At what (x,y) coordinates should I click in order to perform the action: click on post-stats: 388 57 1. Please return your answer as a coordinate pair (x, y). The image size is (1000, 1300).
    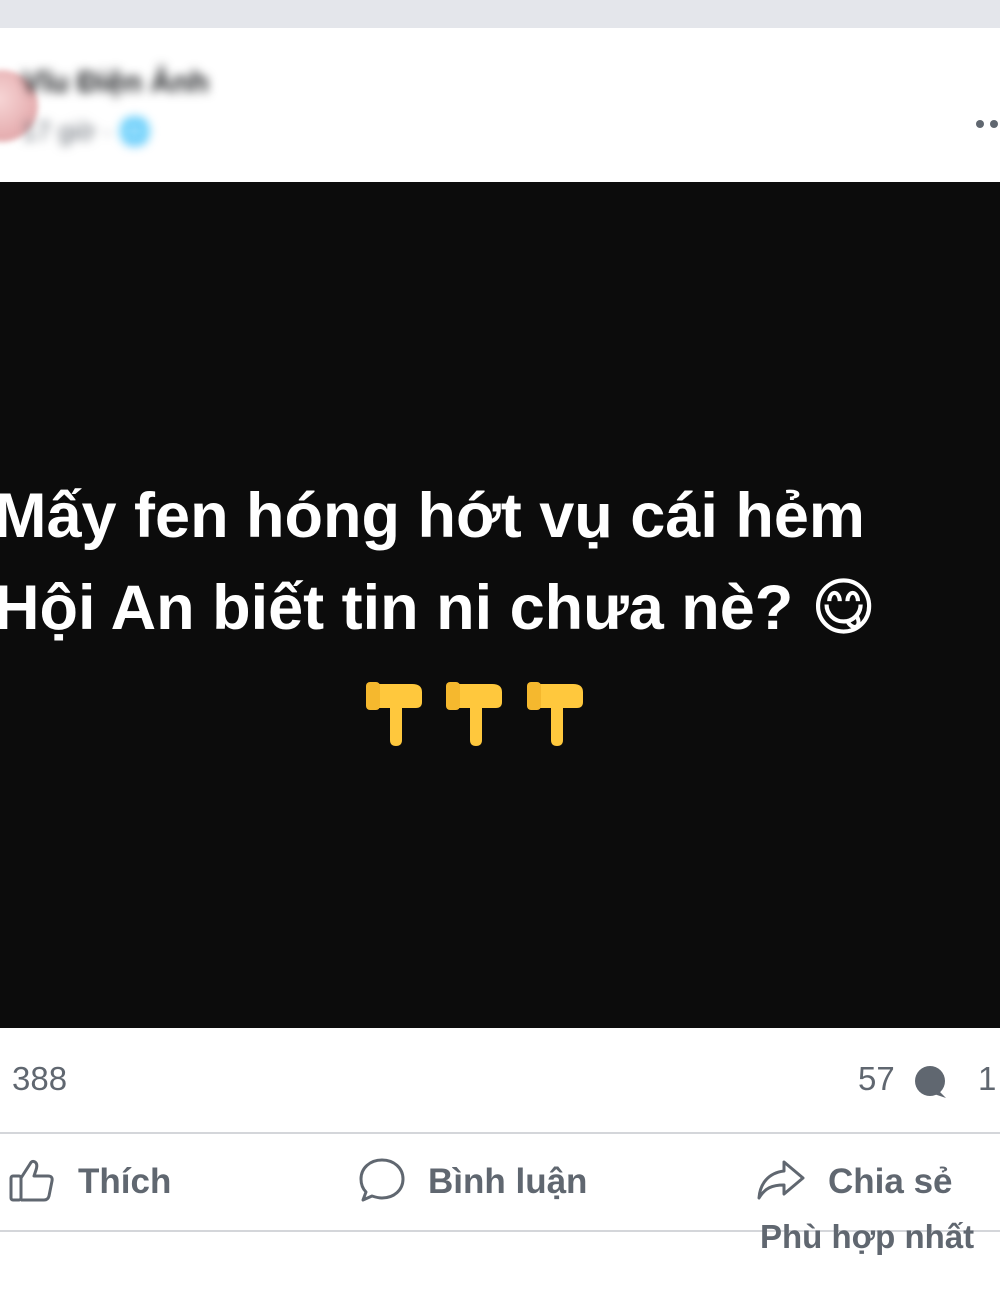
    Looking at the image, I should click on (500, 1080).